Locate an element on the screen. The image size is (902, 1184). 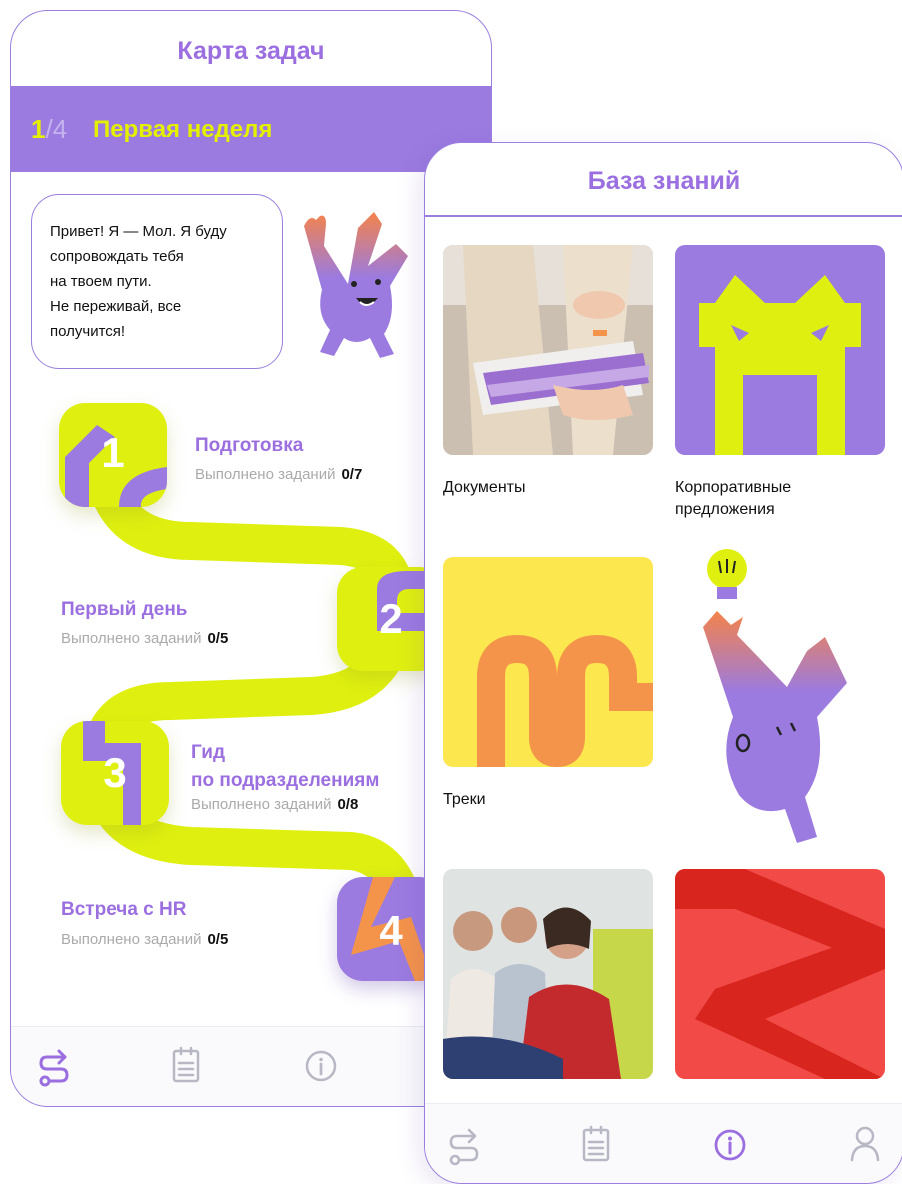
documents-photo is located at coordinates (548, 350).